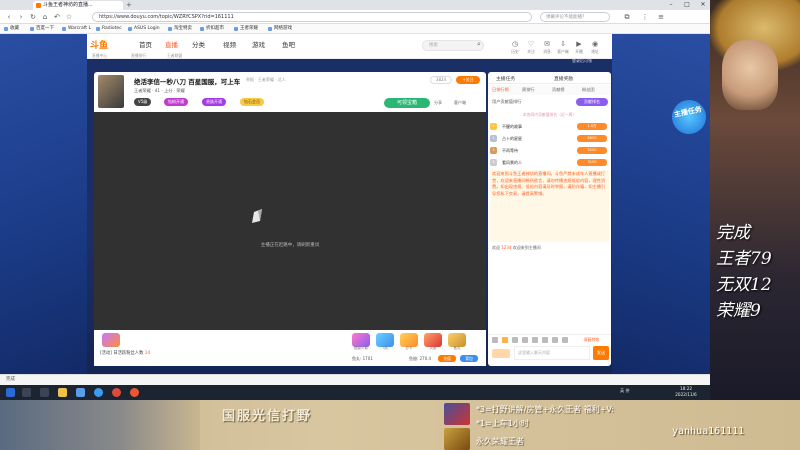 The image size is (800, 450). Describe the element at coordinates (438, 103) in the screenshot. I see `share-button: 分享` at that location.